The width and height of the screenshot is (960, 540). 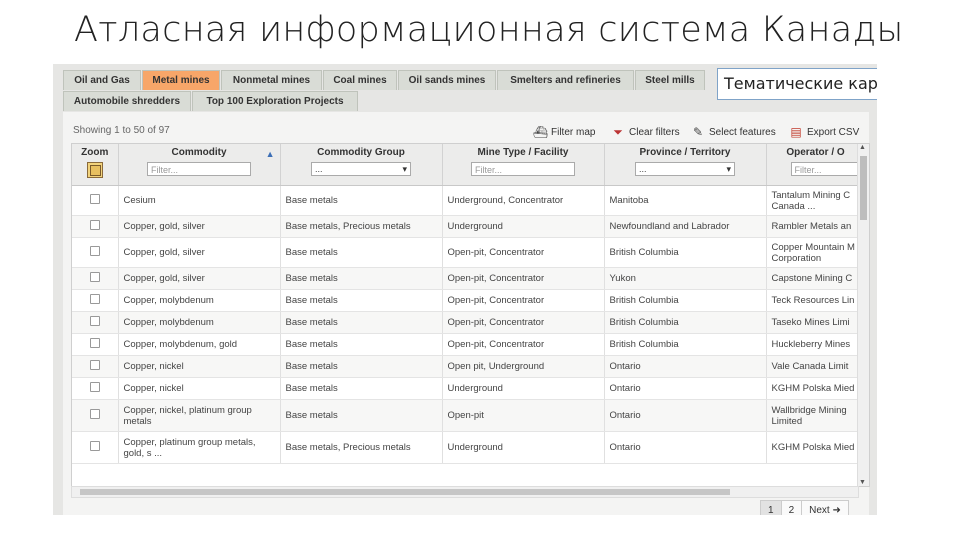 What do you see at coordinates (199, 366) in the screenshot?
I see `commodity-cell: Copper, nickel` at bounding box center [199, 366].